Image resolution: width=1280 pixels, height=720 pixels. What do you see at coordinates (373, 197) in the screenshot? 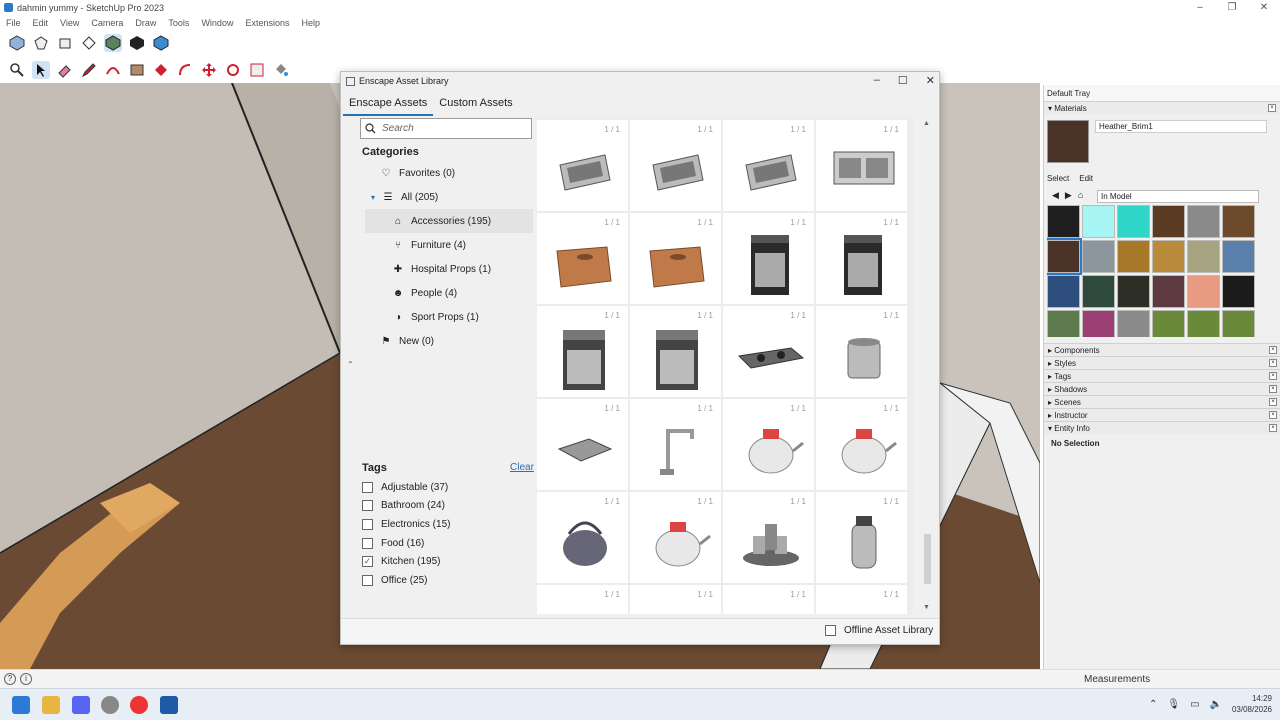
I see `expand-chevron-icon: ▾` at bounding box center [373, 197].